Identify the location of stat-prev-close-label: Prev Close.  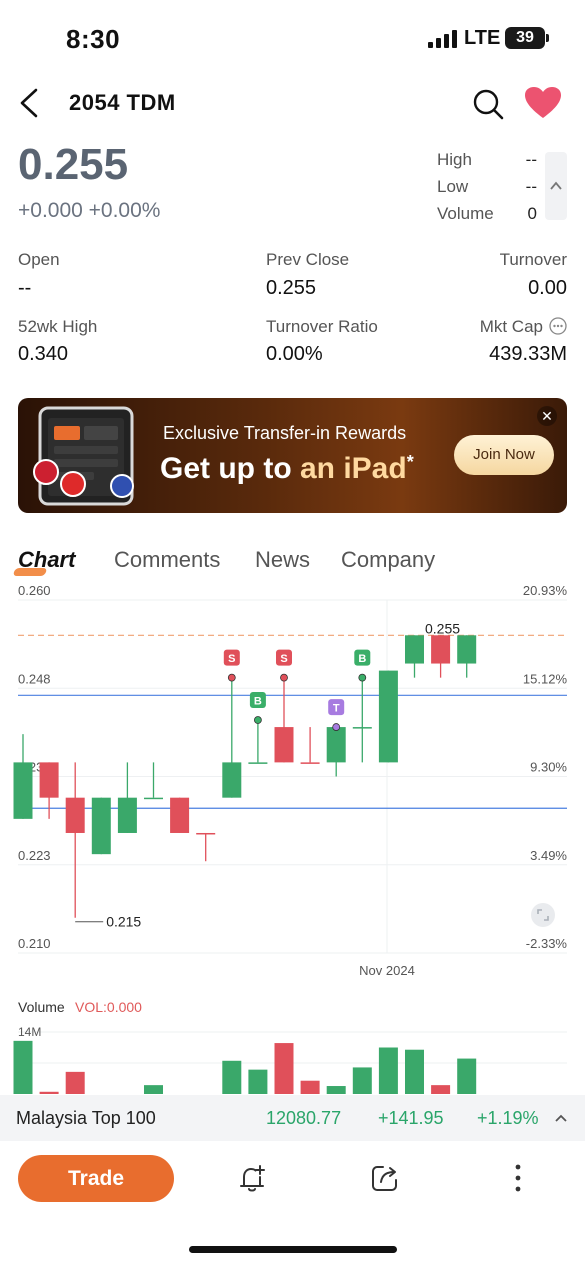
(308, 259).